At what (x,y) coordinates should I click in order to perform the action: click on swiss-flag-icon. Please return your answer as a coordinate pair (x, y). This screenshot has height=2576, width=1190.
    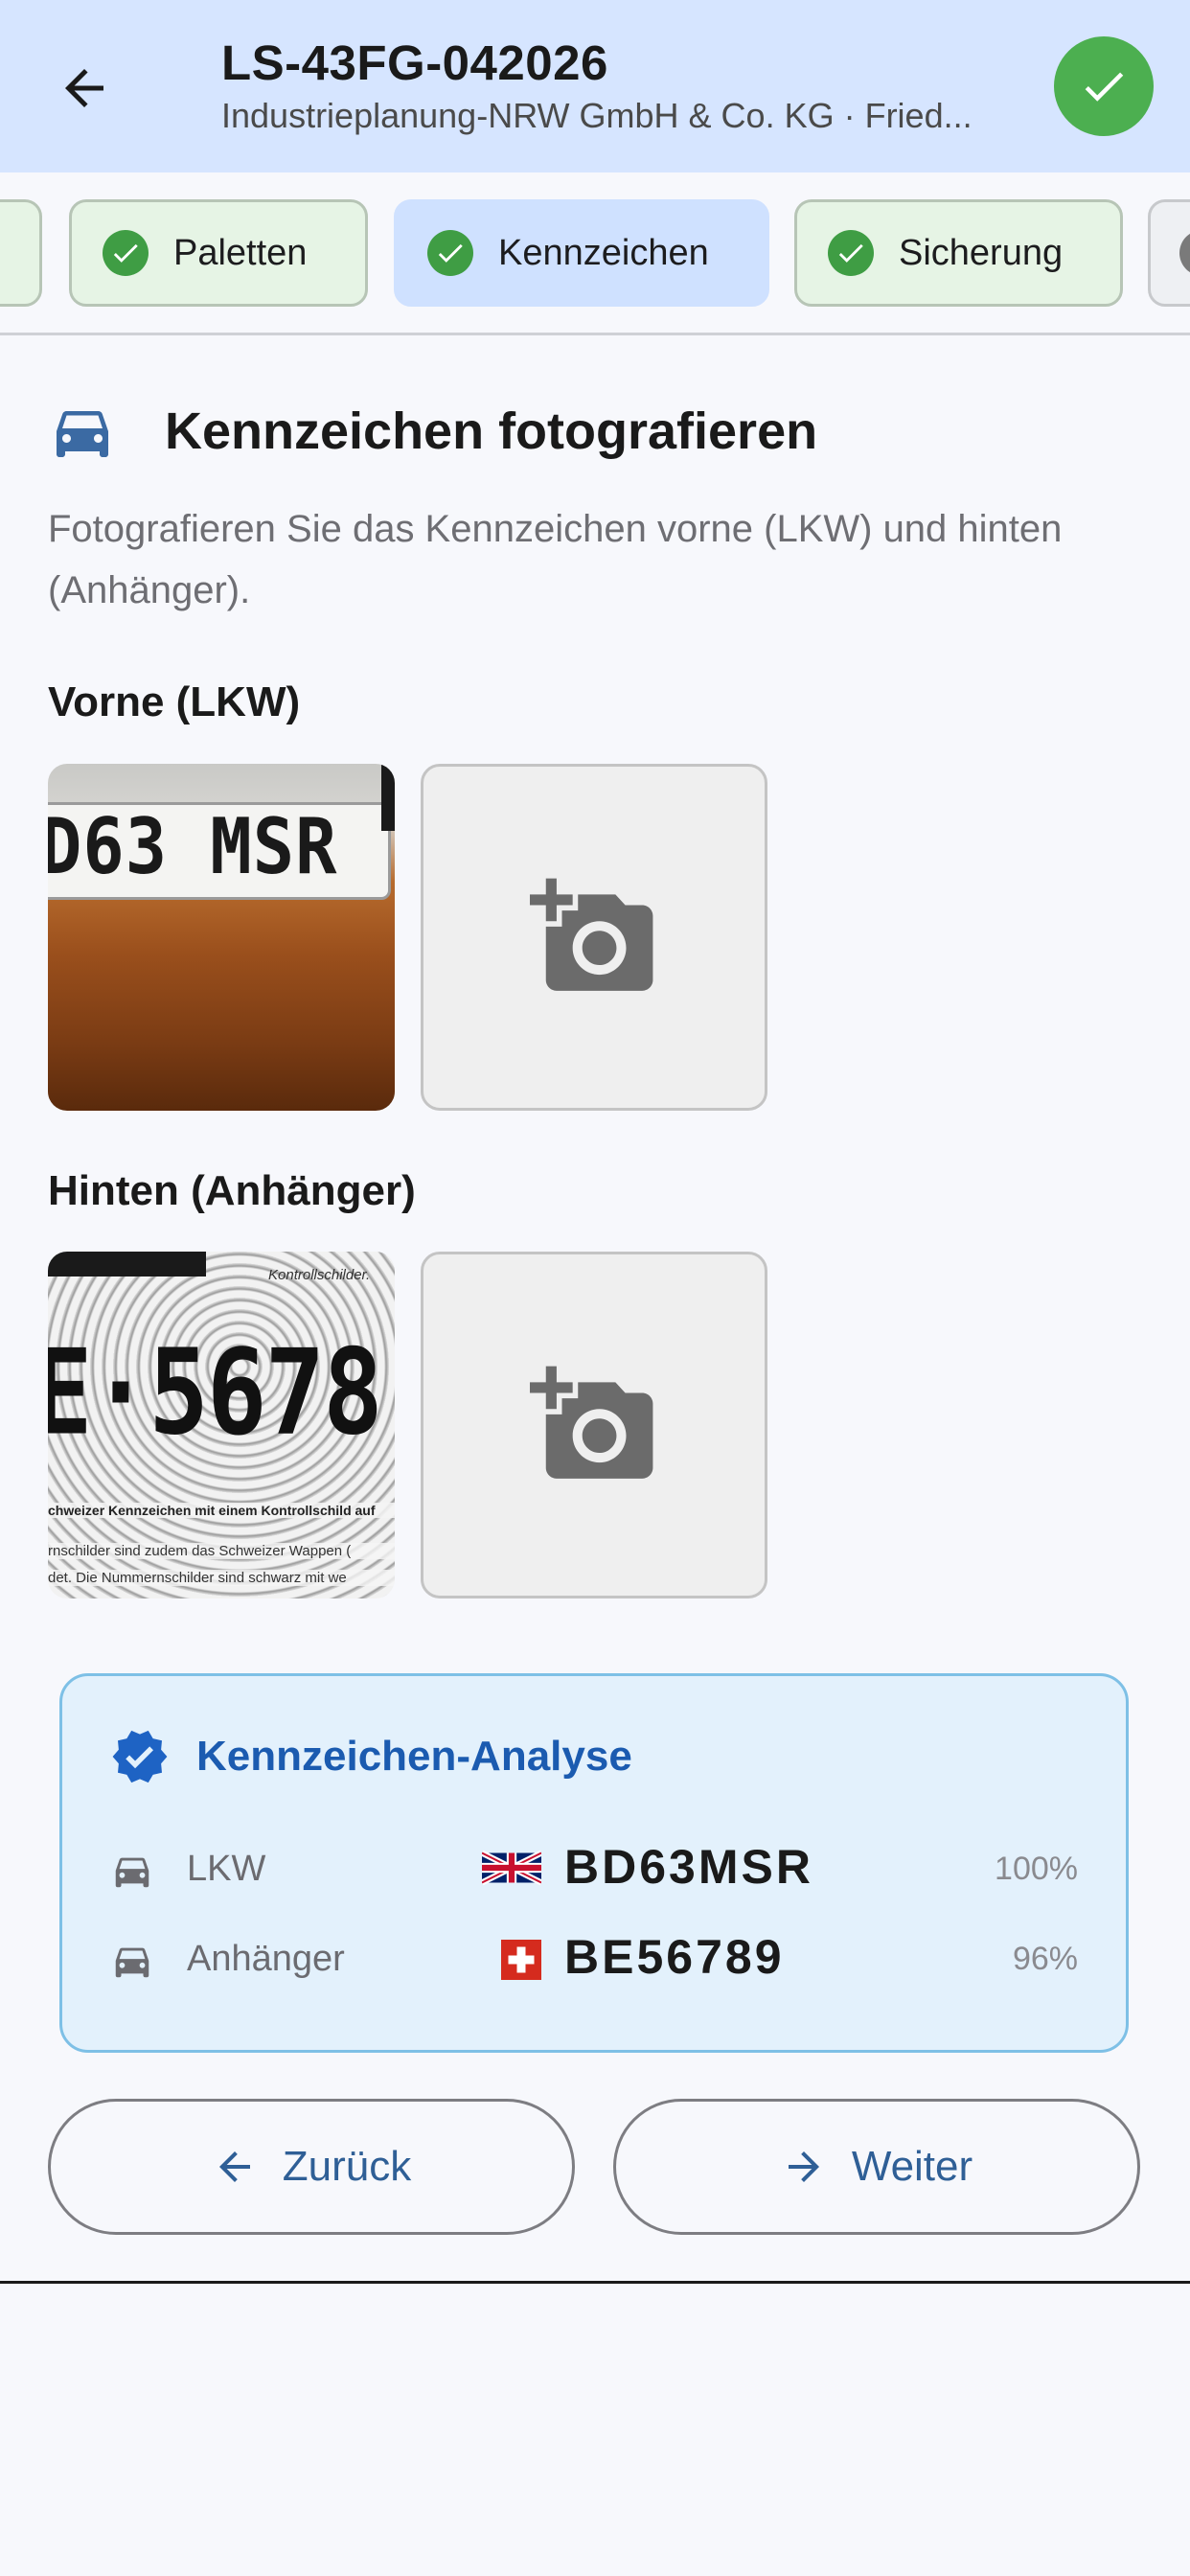
    Looking at the image, I should click on (521, 1960).